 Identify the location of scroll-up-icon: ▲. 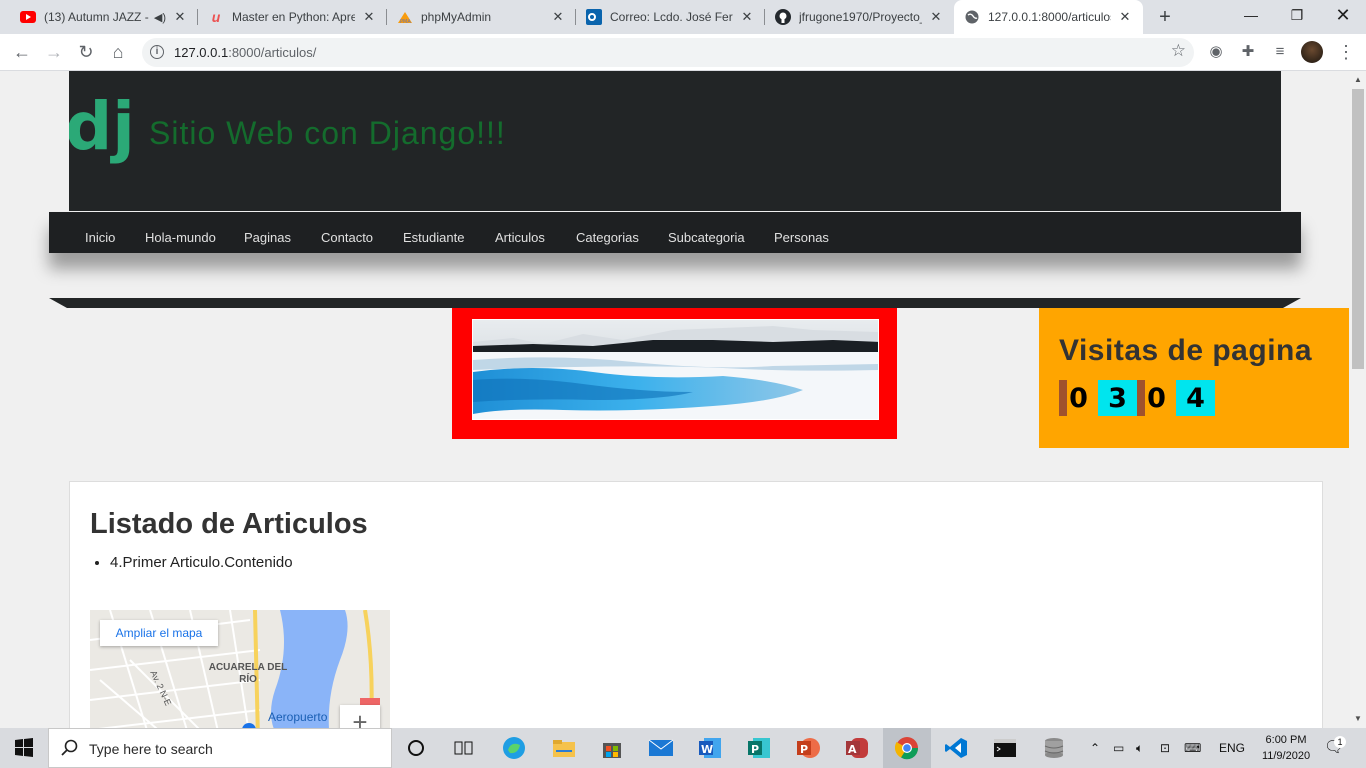
(1358, 79).